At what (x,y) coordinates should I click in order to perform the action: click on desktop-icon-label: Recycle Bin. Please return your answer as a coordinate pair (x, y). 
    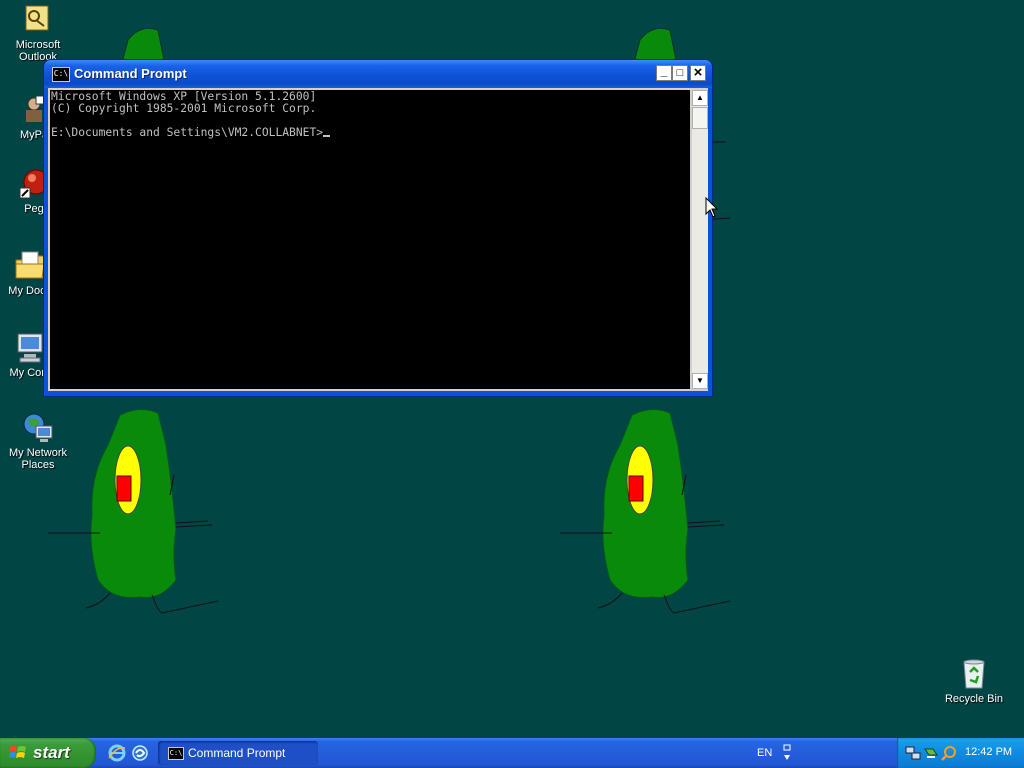
    Looking at the image, I should click on (974, 699).